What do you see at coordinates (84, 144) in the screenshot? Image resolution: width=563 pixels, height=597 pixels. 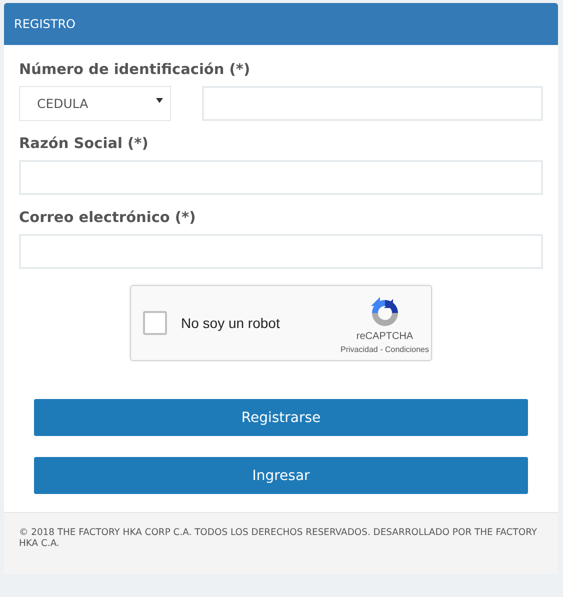 I see `field-label: Razón Social (*)` at bounding box center [84, 144].